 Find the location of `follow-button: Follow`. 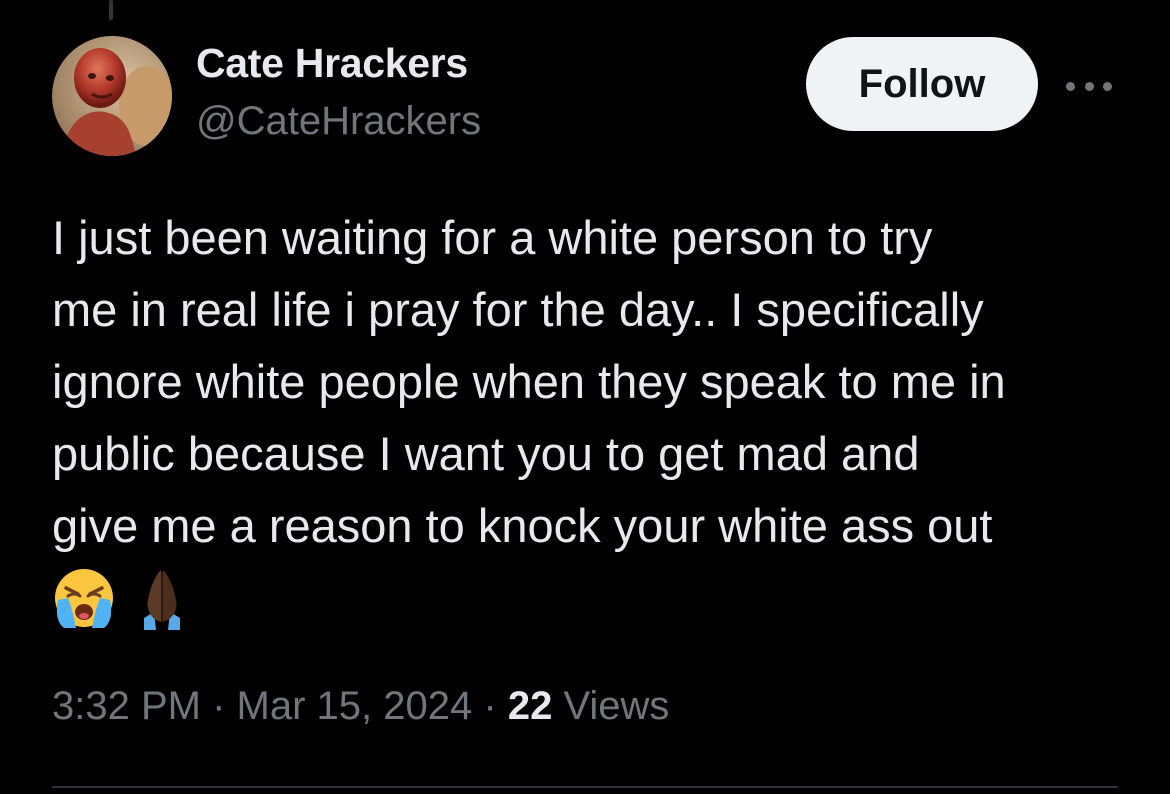

follow-button: Follow is located at coordinates (922, 84).